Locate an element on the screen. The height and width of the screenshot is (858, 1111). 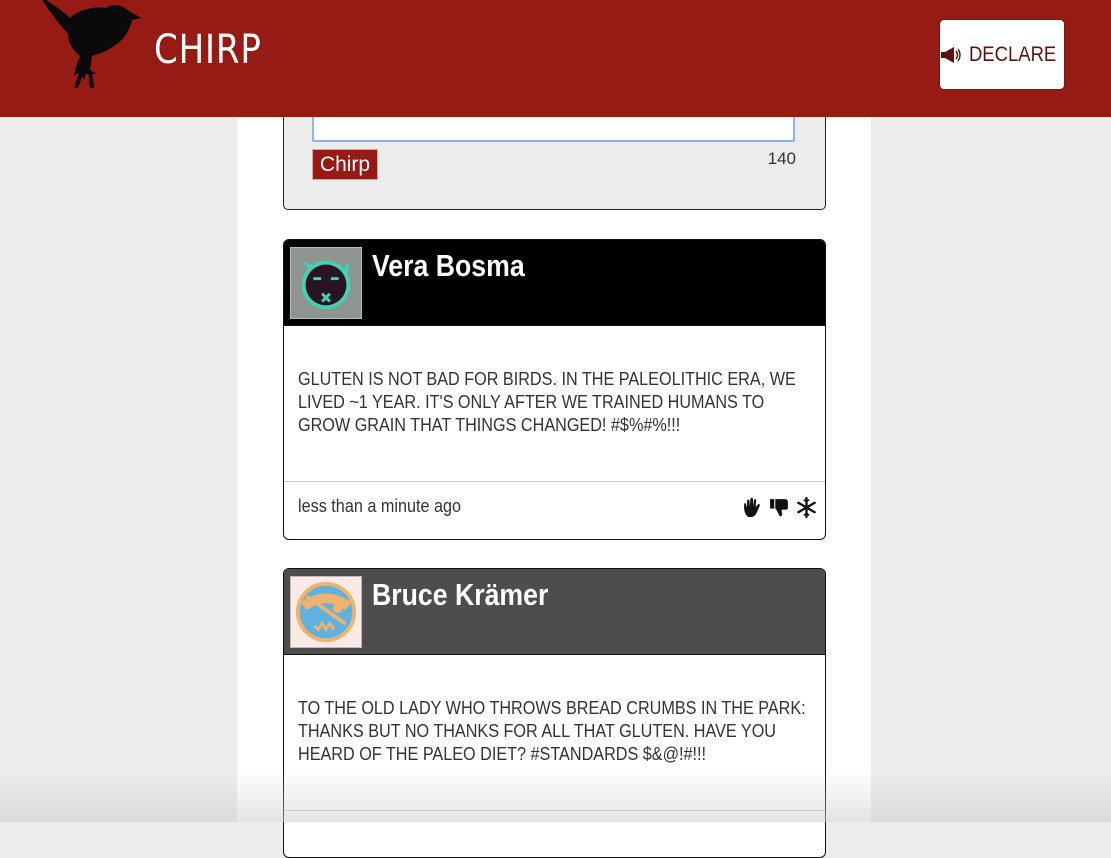
post-footer is located at coordinates (554, 833).